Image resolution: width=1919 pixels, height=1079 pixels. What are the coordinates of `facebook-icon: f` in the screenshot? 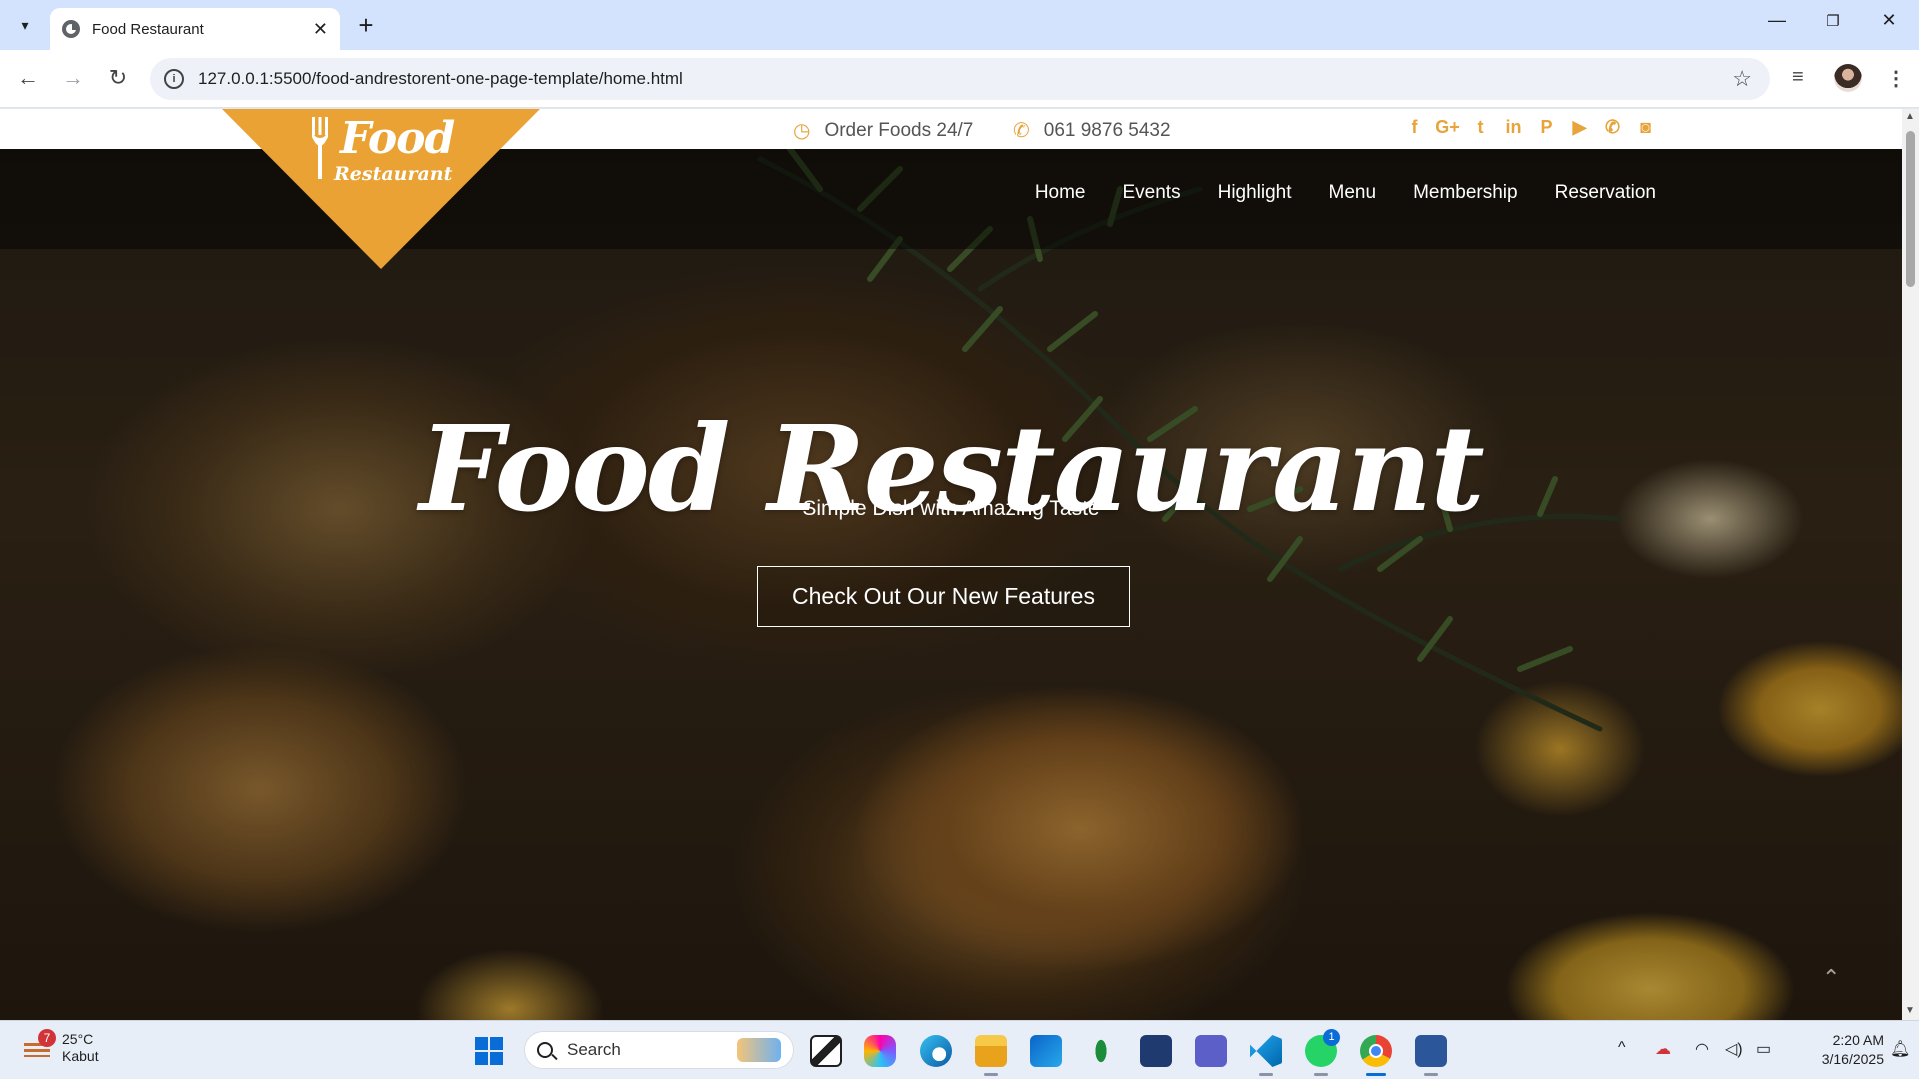 It's located at (1414, 127).